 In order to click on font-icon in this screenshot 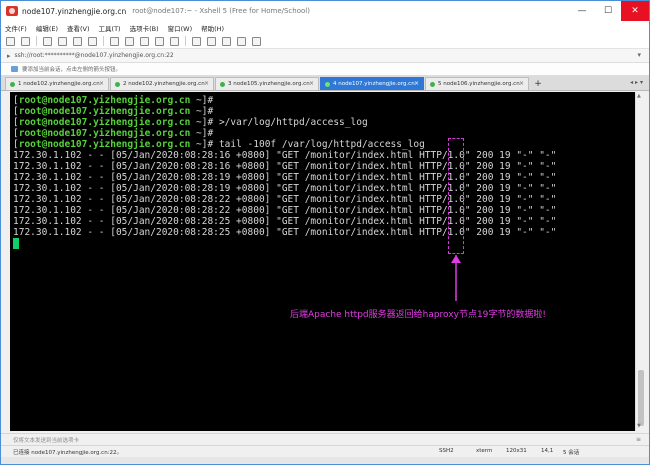, I will do `click(144, 41)`.